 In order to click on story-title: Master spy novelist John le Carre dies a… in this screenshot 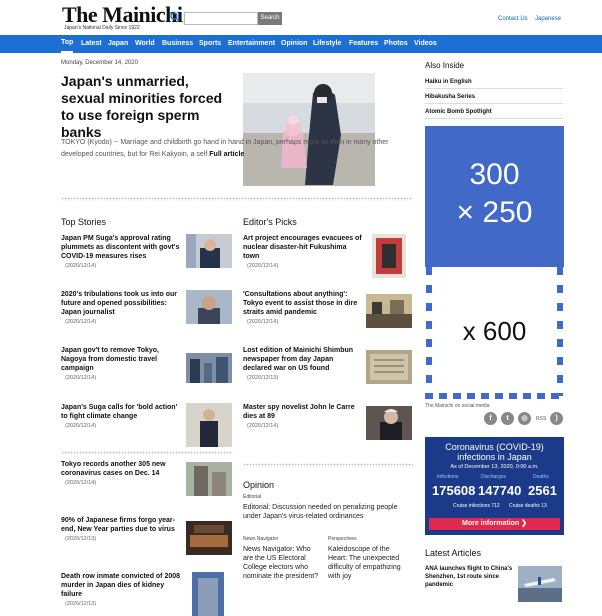, I will do `click(303, 412)`.